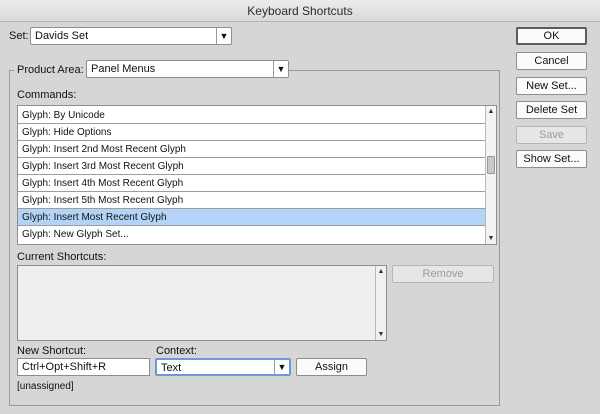 The height and width of the screenshot is (414, 600). I want to click on cancel-button: Cancel, so click(551, 61).